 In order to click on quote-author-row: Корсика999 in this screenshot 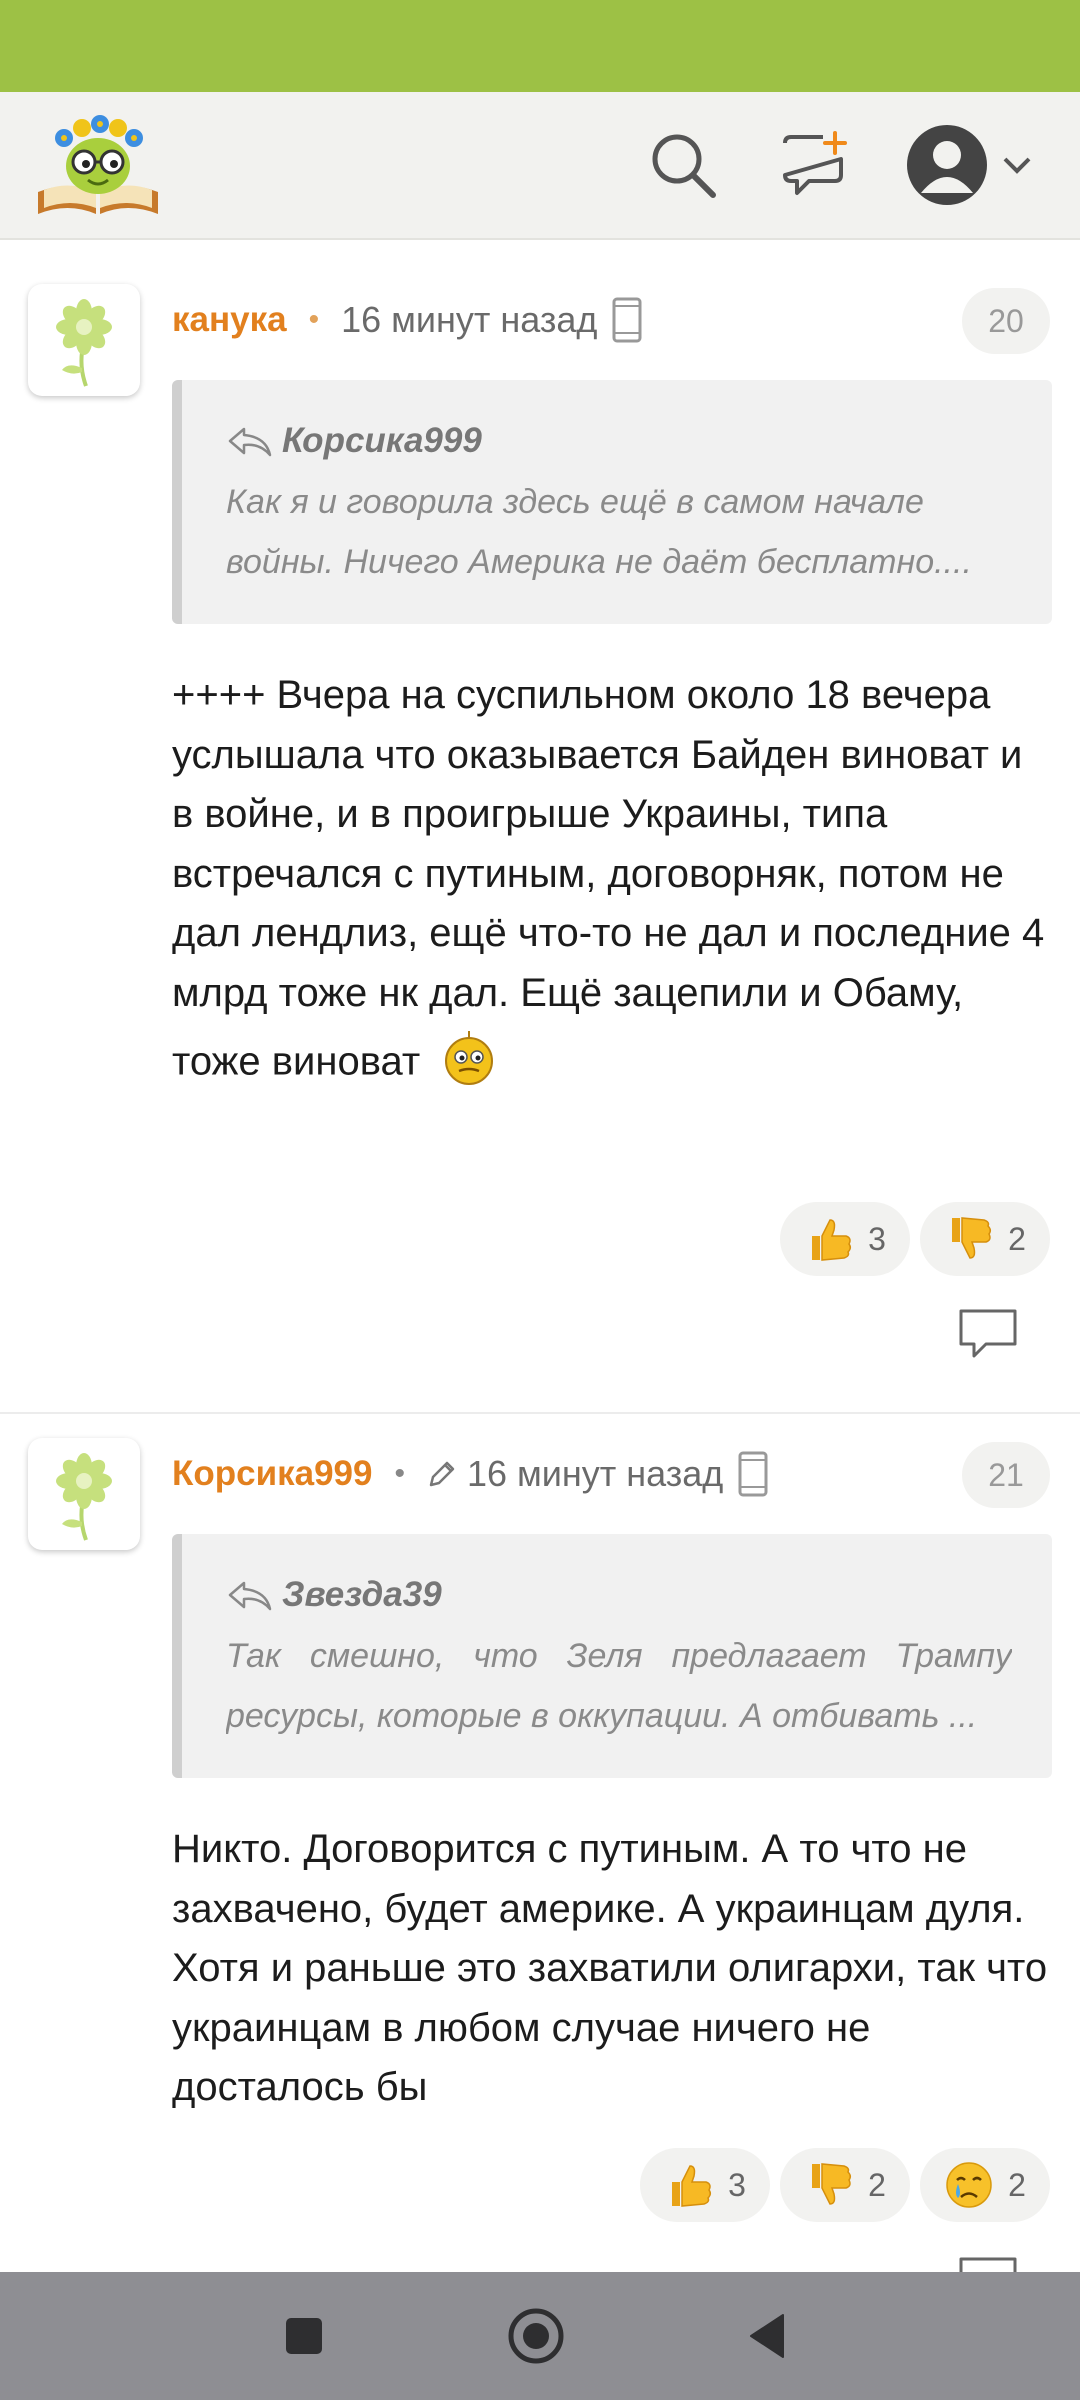, I will do `click(619, 441)`.